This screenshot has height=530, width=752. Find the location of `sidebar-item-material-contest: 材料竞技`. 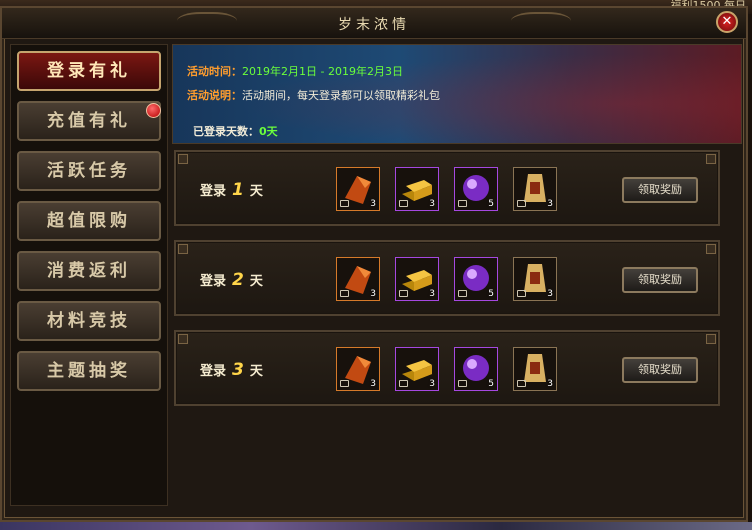

sidebar-item-material-contest: 材料竞技 is located at coordinates (89, 321).